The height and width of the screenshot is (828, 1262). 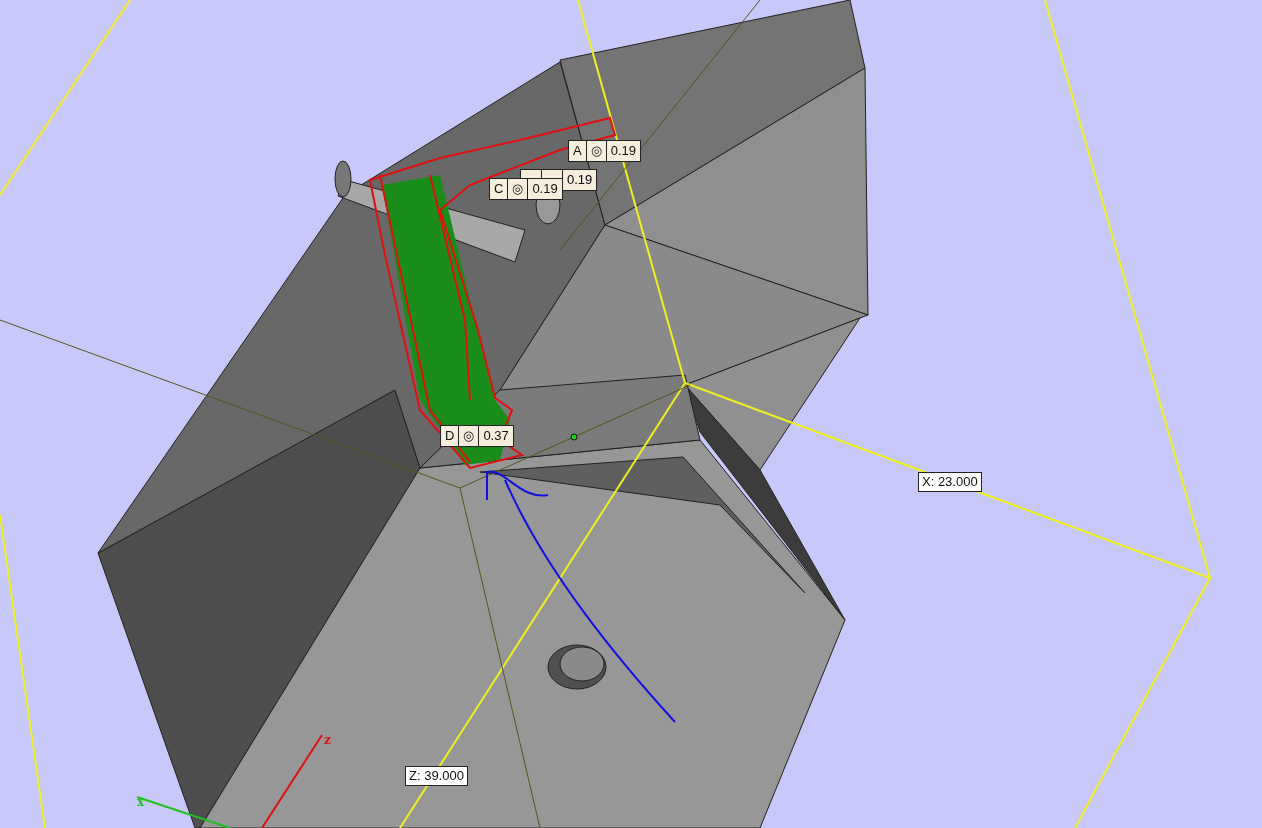 What do you see at coordinates (499, 189) in the screenshot?
I see `annotation-letter: C` at bounding box center [499, 189].